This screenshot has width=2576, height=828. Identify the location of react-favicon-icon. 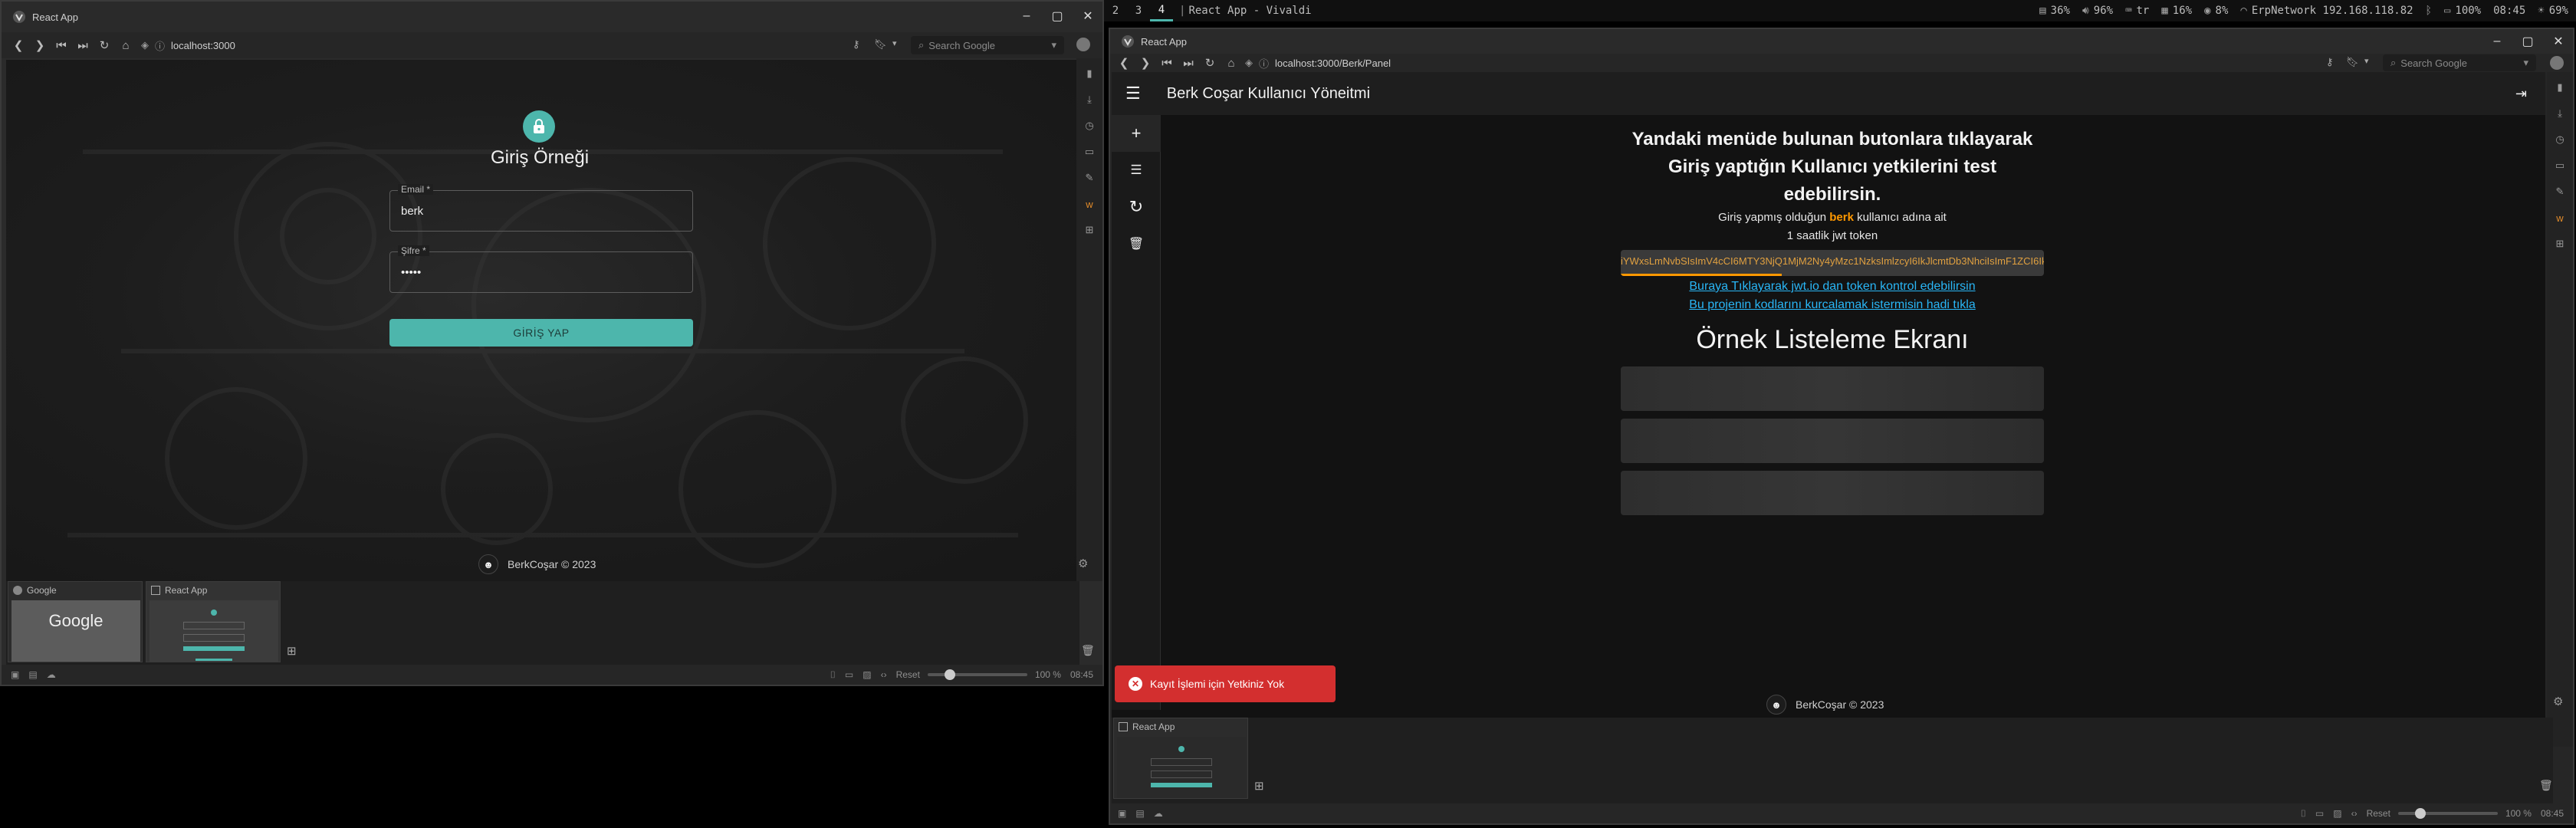
(156, 591).